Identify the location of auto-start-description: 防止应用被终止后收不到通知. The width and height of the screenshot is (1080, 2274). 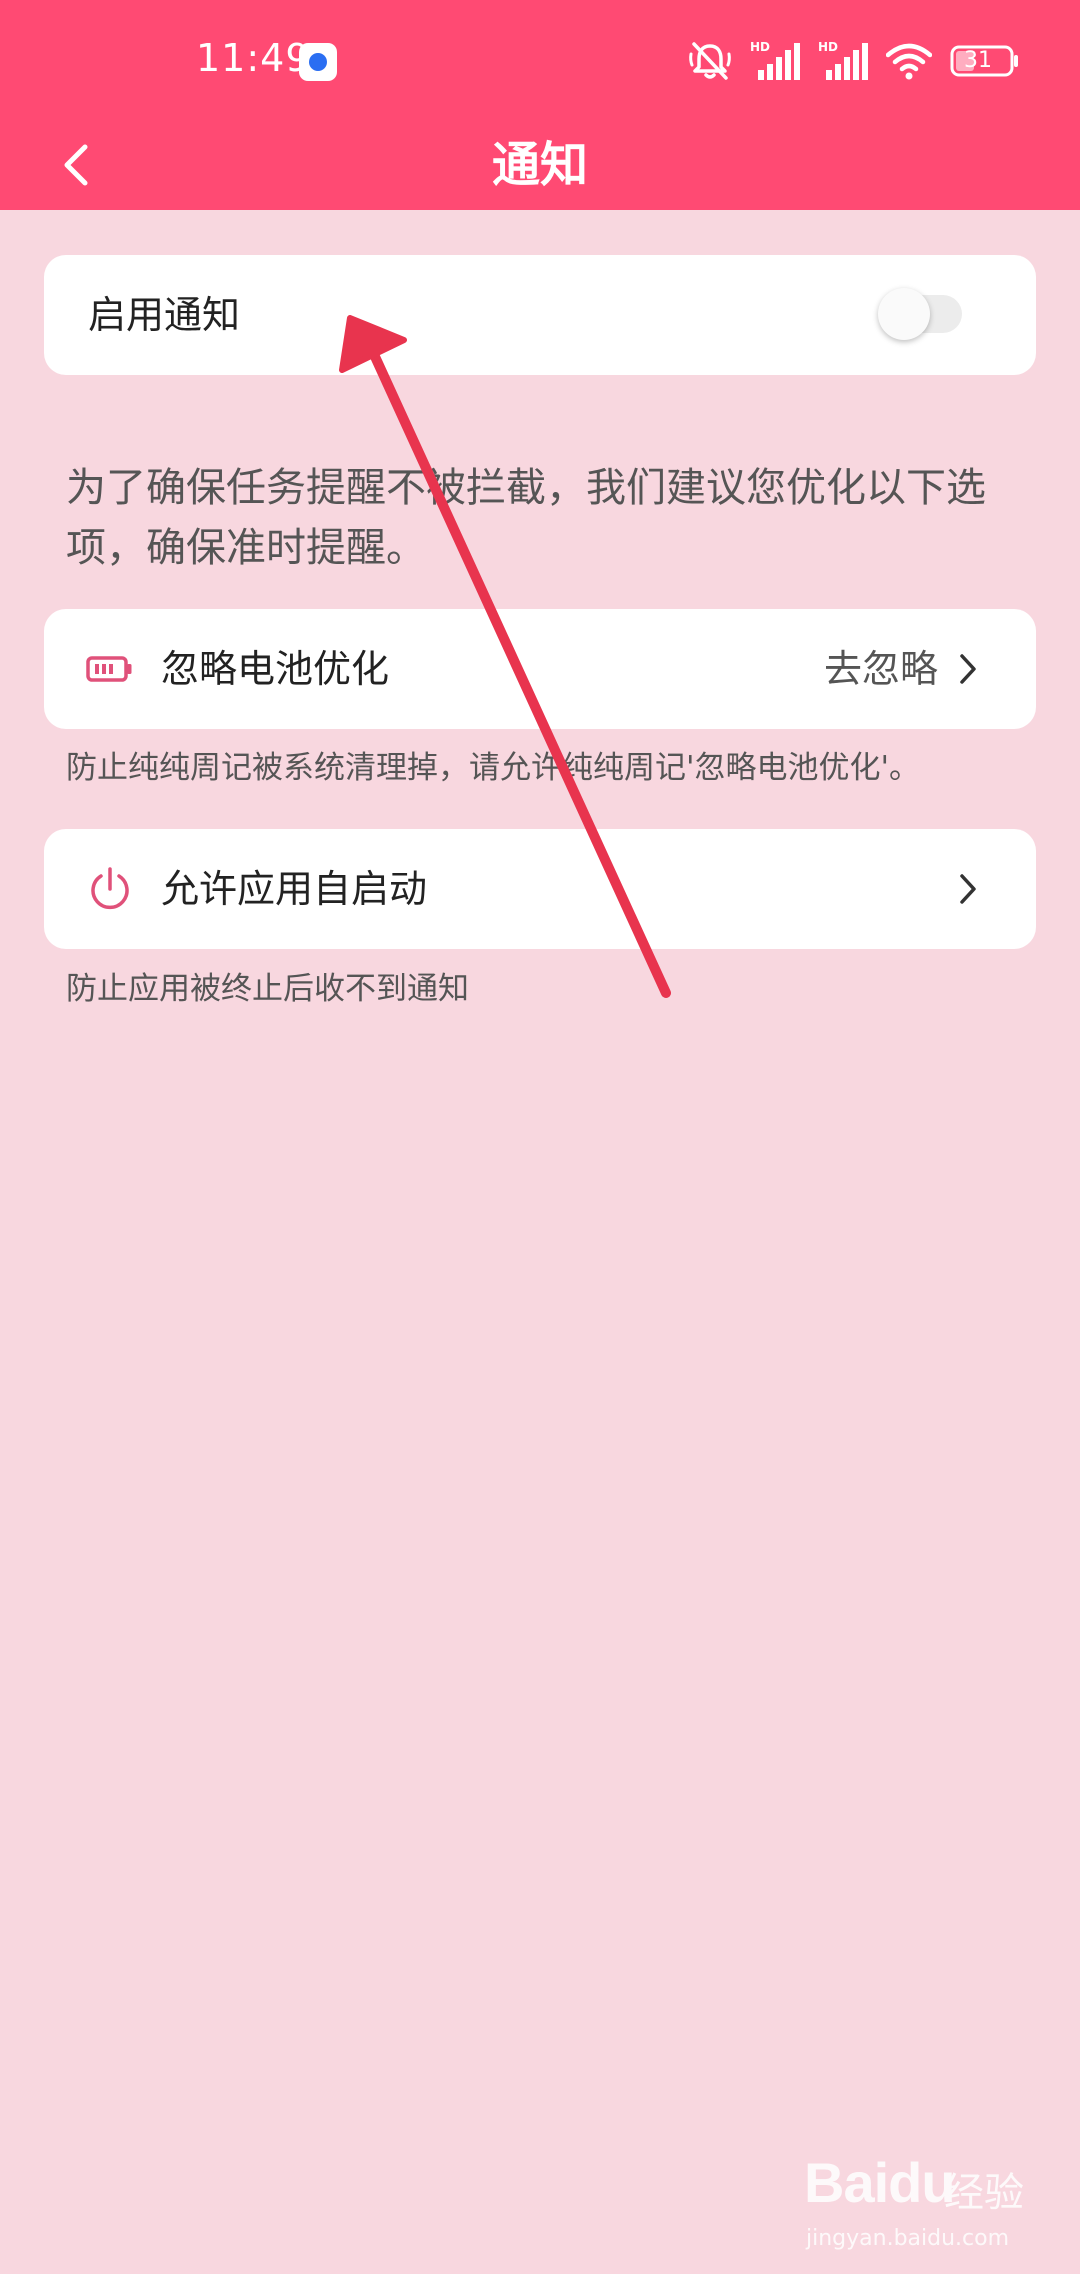
(267, 989).